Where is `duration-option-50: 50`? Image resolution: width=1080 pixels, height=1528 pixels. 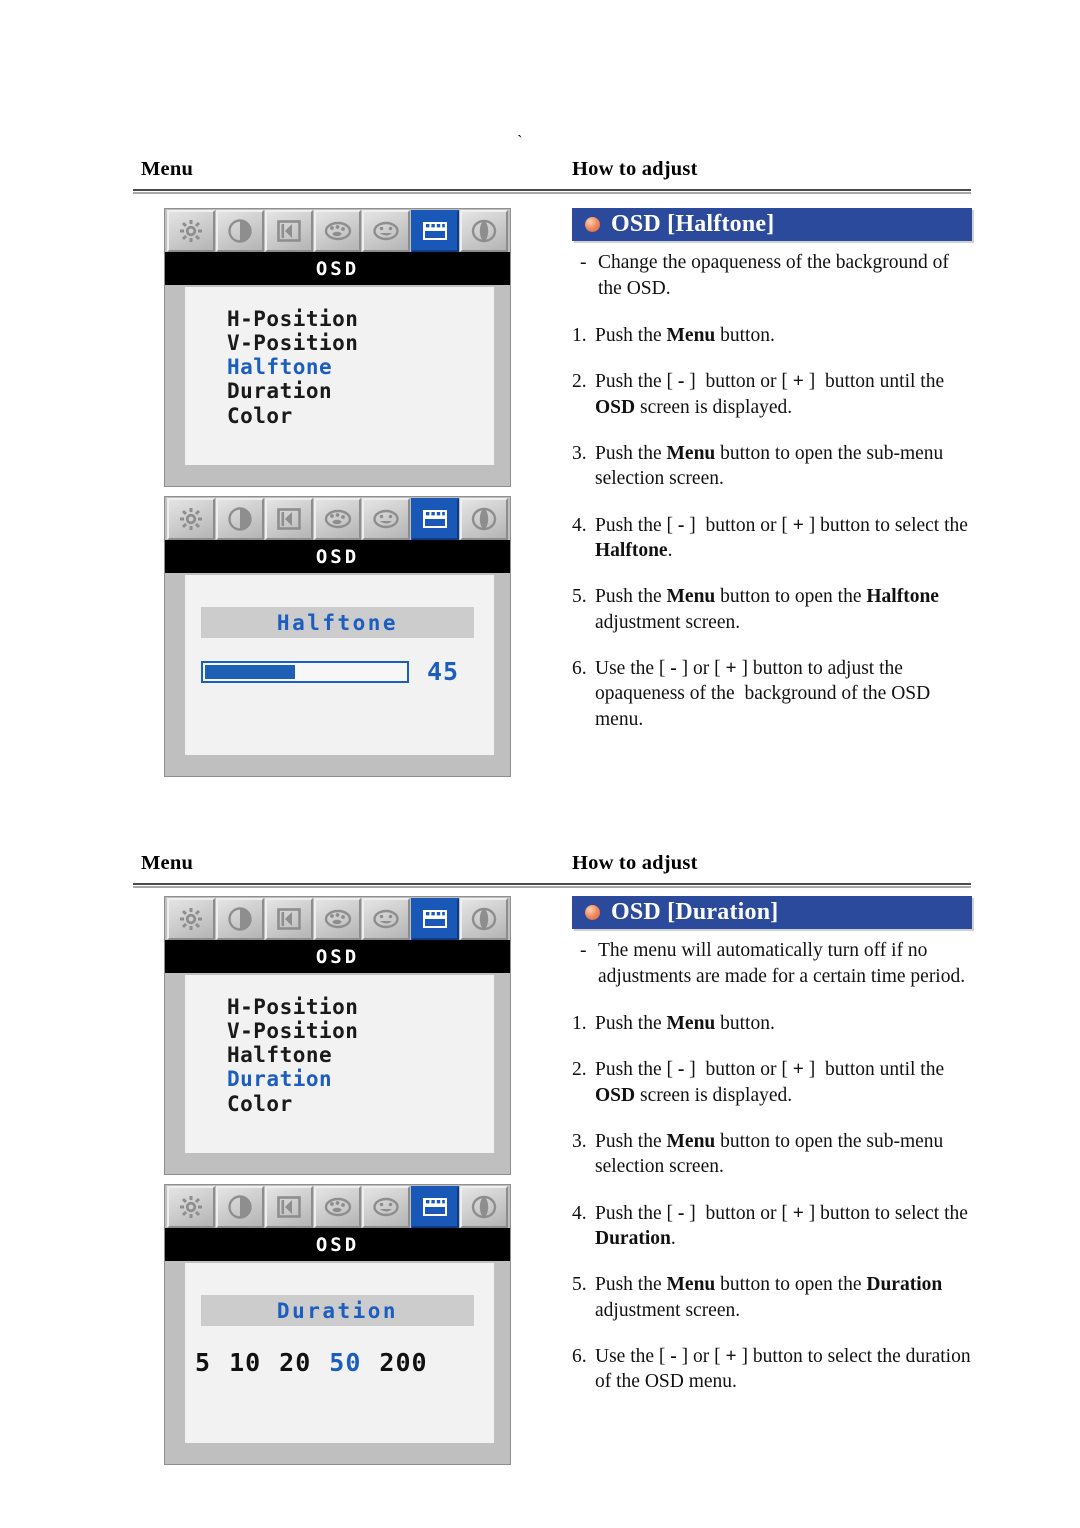 duration-option-50: 50 is located at coordinates (345, 1362).